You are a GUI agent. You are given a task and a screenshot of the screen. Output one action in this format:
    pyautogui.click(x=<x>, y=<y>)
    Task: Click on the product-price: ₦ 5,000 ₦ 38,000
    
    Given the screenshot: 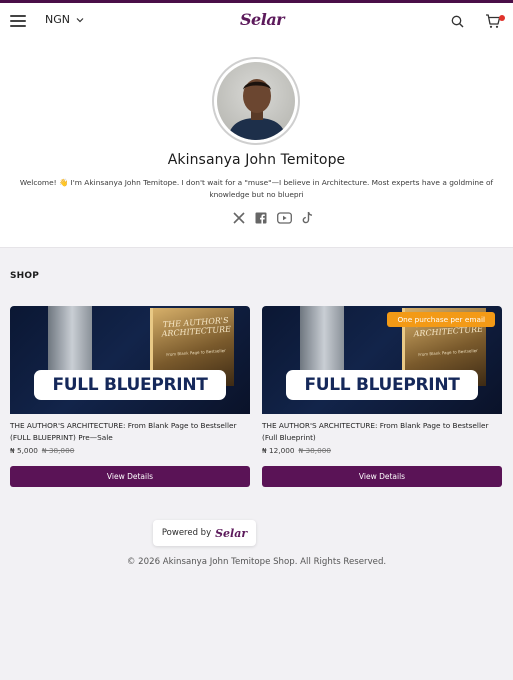 What is the action you would take?
    pyautogui.click(x=130, y=450)
    